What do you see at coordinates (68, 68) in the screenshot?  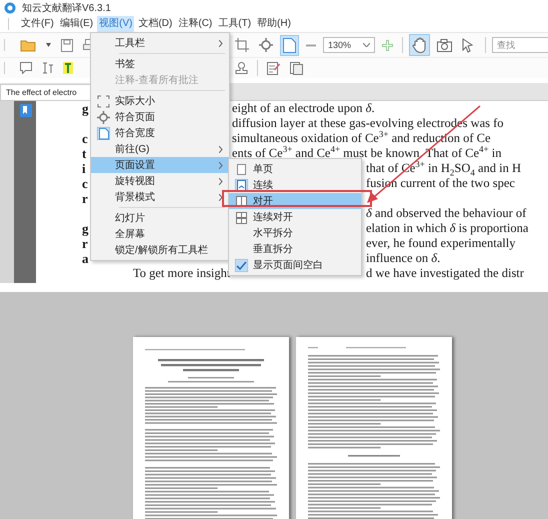 I see `highlight-text-icon` at bounding box center [68, 68].